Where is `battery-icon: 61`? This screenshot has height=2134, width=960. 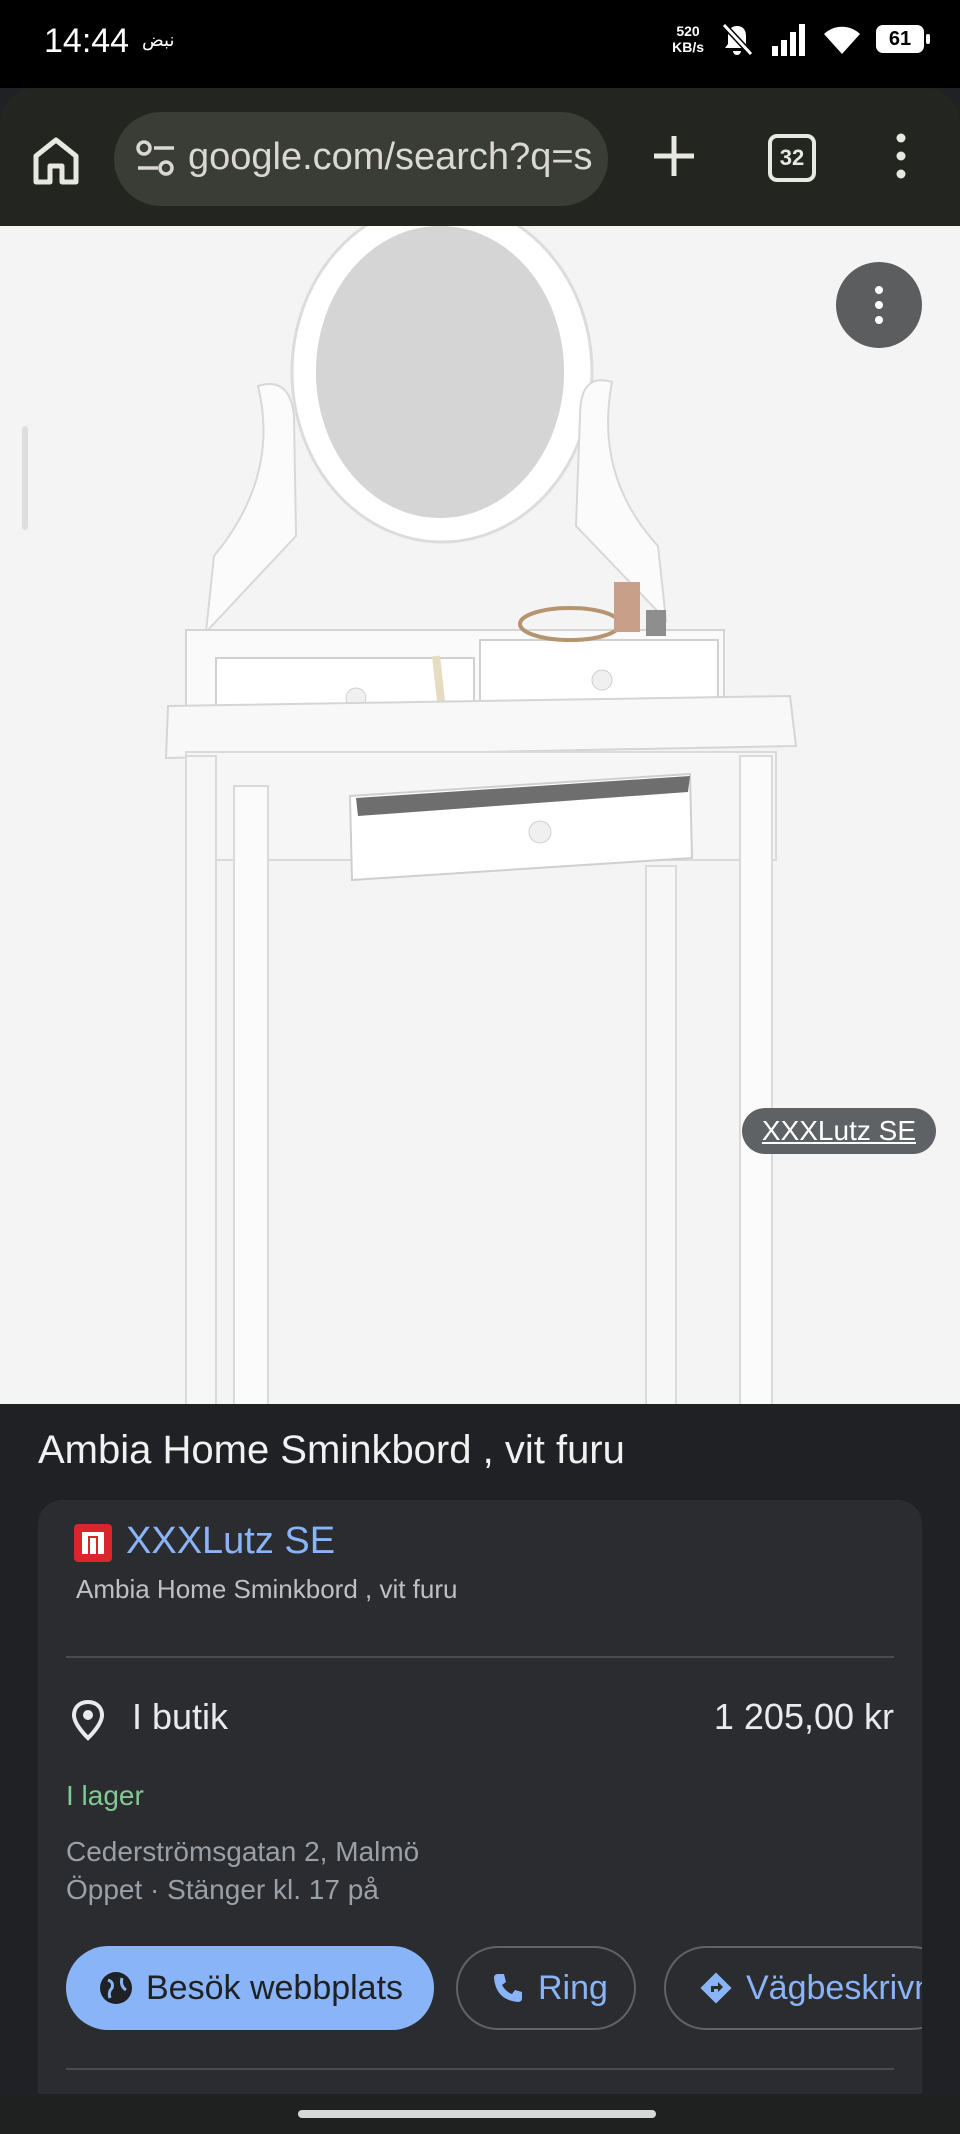
battery-icon: 61 is located at coordinates (903, 39).